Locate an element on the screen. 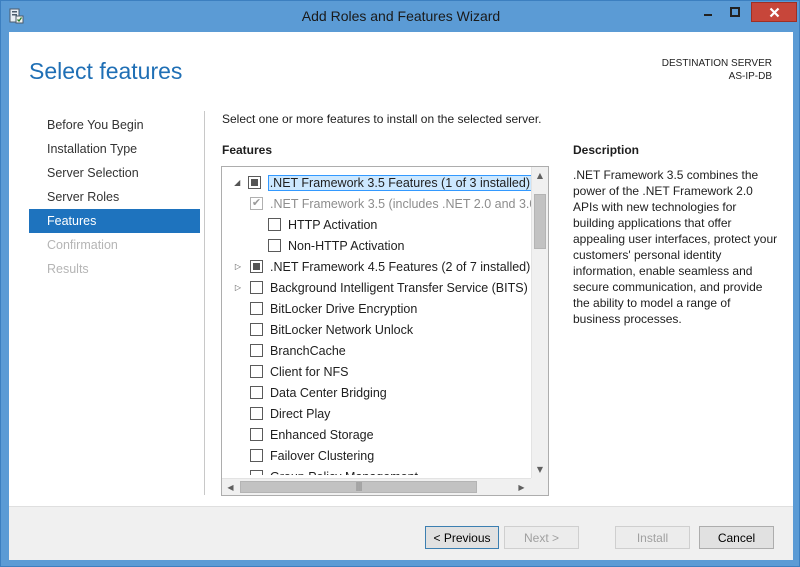  nav-item-before-you-begin: Before You Begin is located at coordinates (114, 125).